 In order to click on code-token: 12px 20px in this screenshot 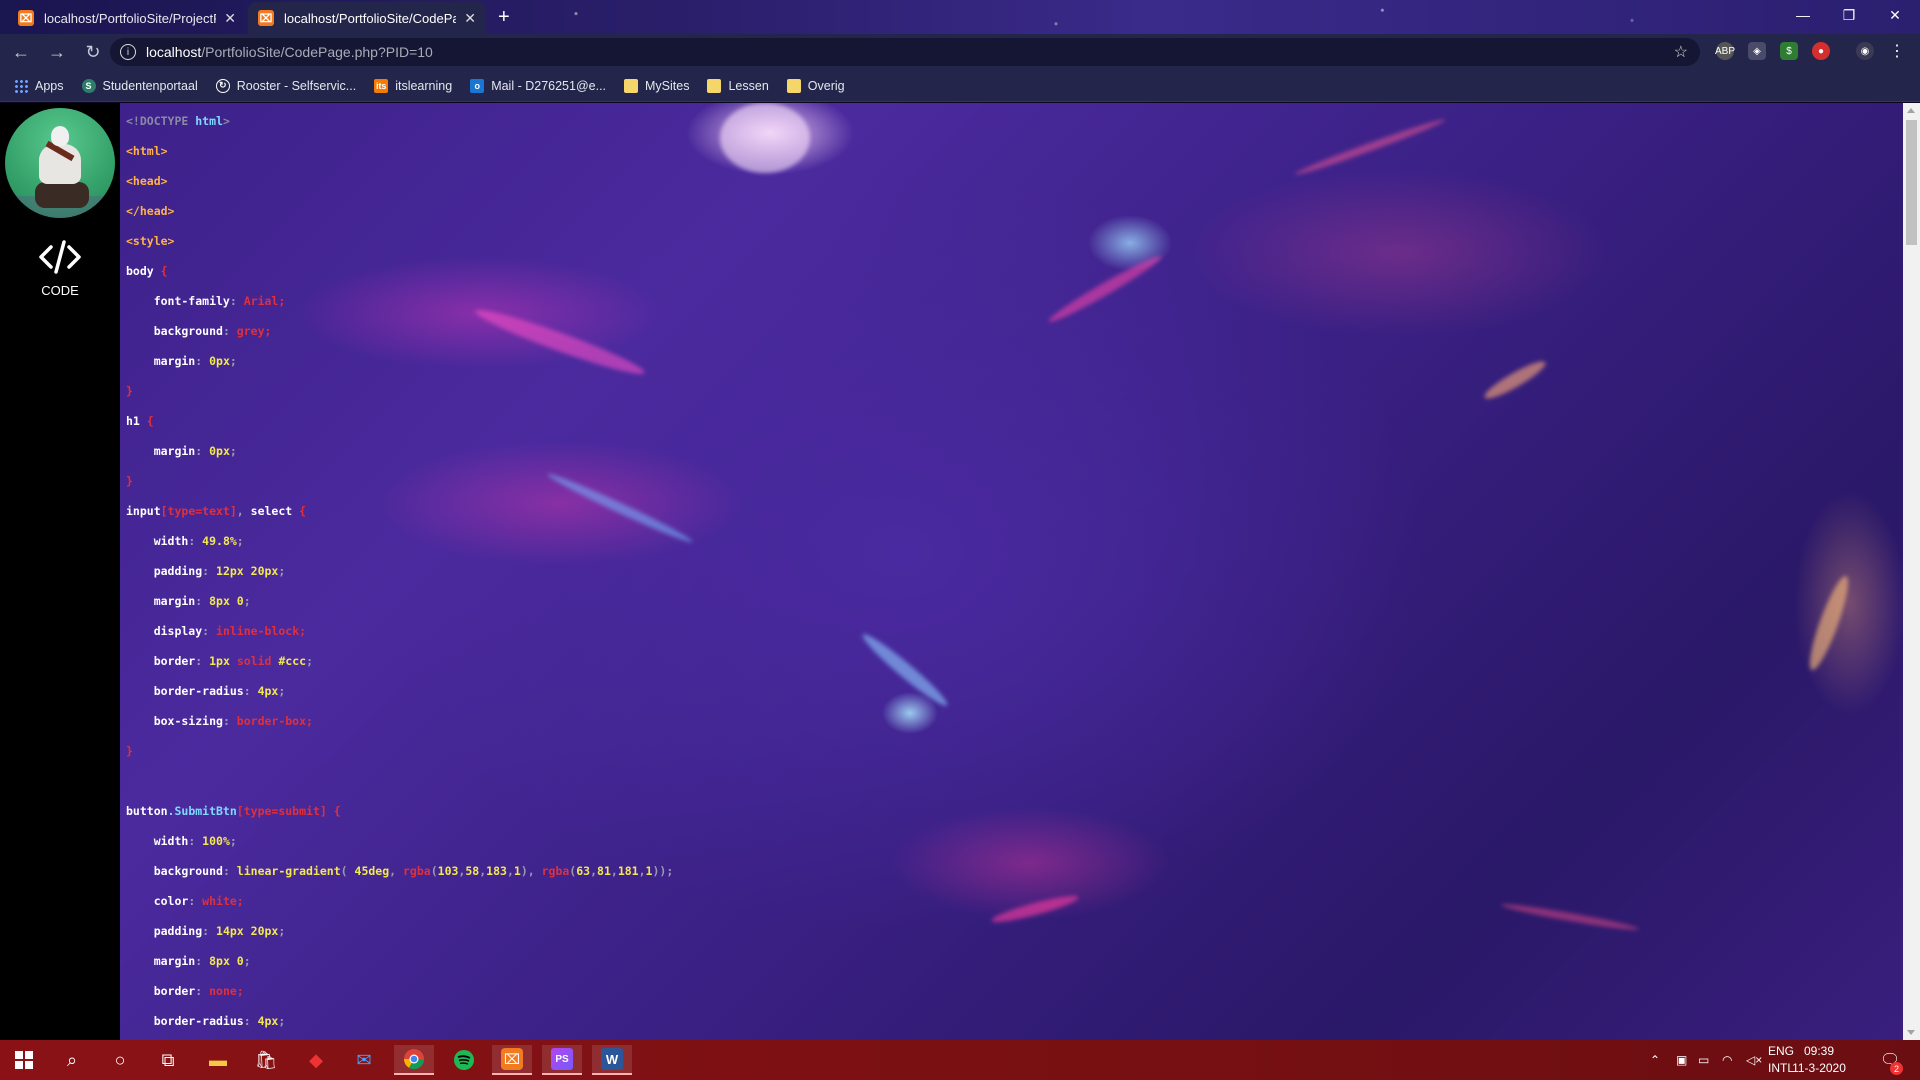, I will do `click(247, 571)`.